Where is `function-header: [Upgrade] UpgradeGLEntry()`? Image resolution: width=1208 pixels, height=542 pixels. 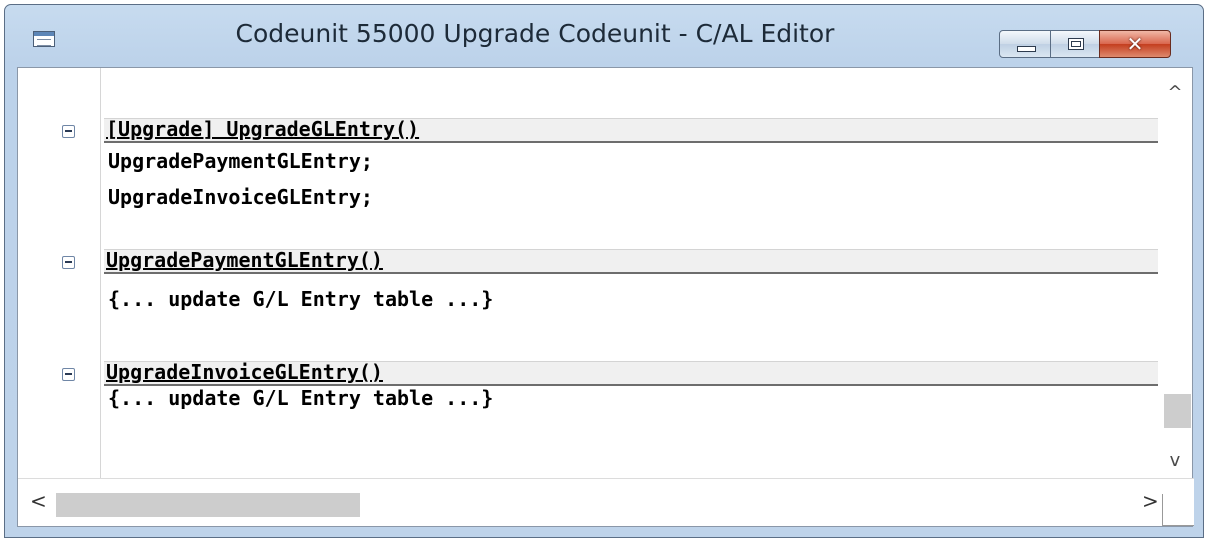
function-header: [Upgrade] UpgradeGLEntry() is located at coordinates (639, 130).